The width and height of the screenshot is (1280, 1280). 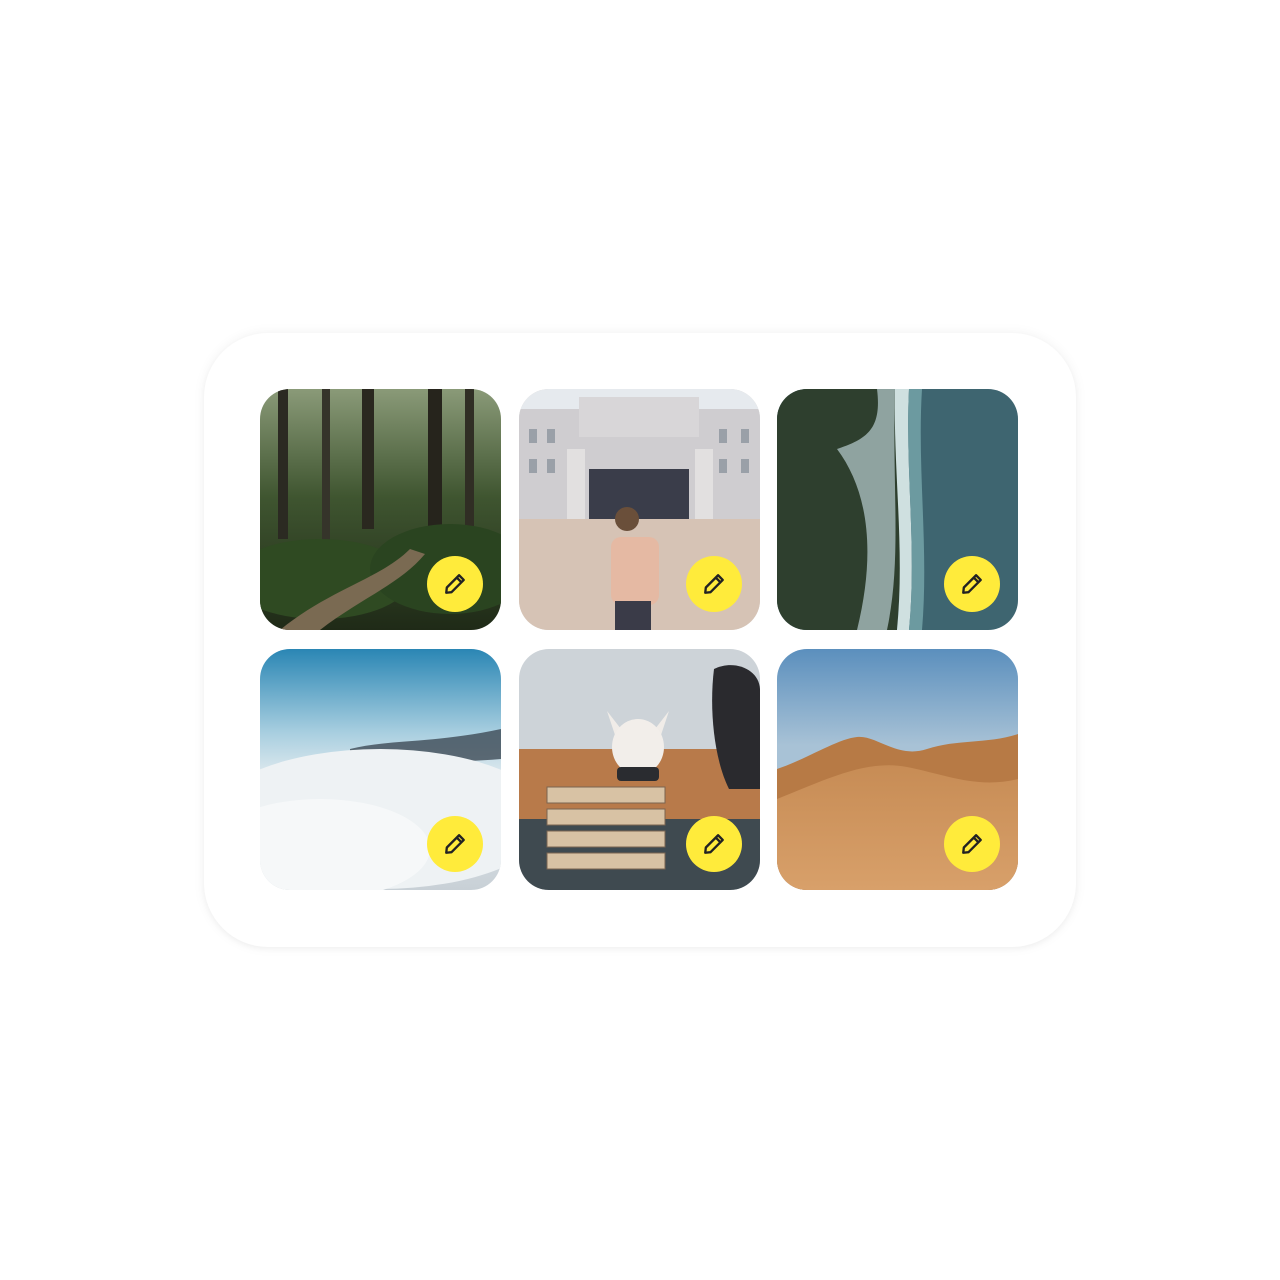 What do you see at coordinates (639, 509) in the screenshot?
I see `photo-tile-palace-visitor` at bounding box center [639, 509].